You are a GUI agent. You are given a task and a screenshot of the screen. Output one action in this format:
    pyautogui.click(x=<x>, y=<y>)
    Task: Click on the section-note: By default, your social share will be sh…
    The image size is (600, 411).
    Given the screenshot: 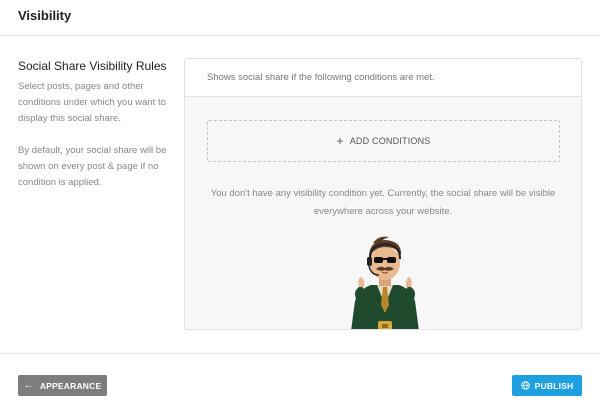 What is the action you would take?
    pyautogui.click(x=92, y=166)
    